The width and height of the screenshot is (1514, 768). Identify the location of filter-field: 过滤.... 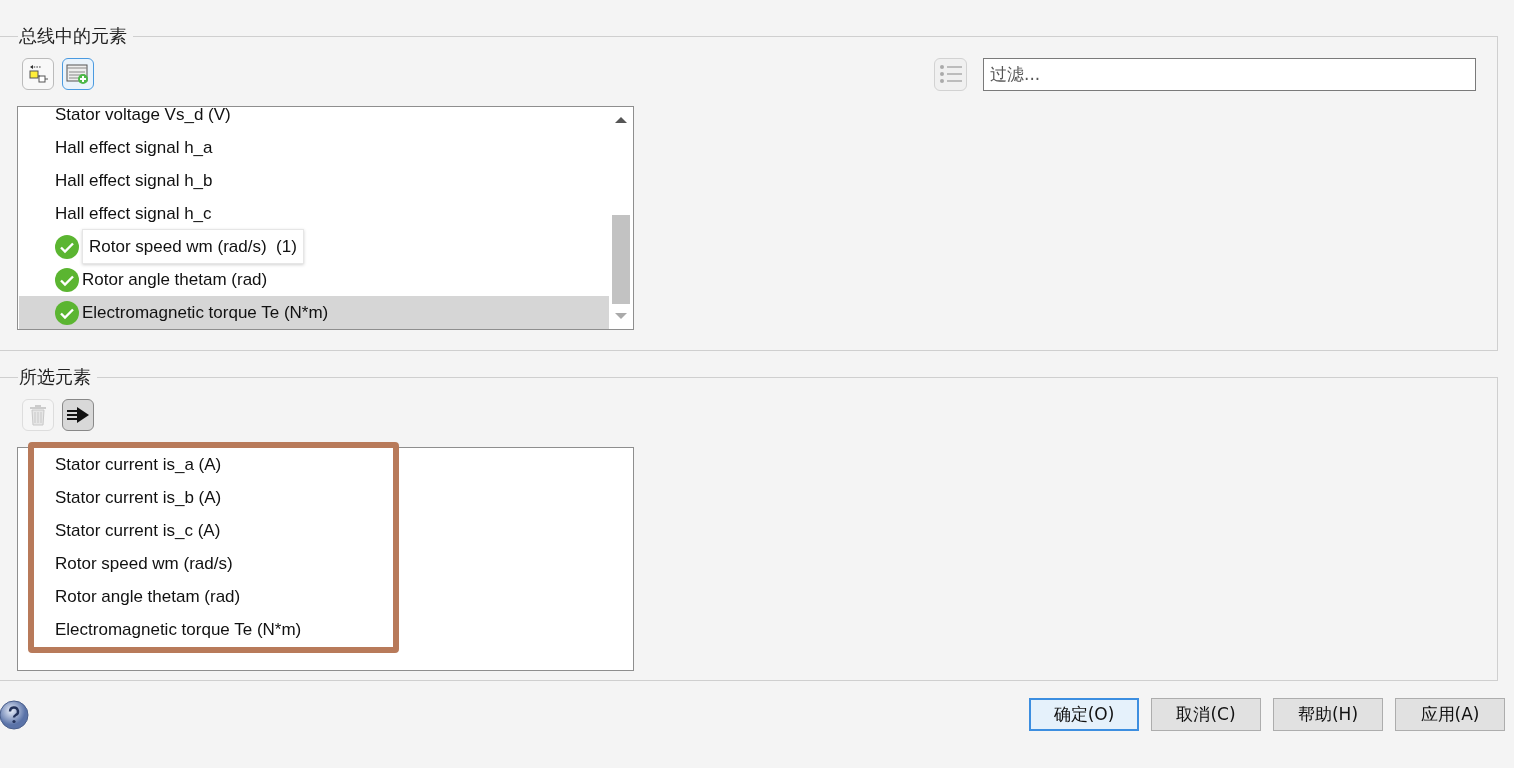
(1229, 74).